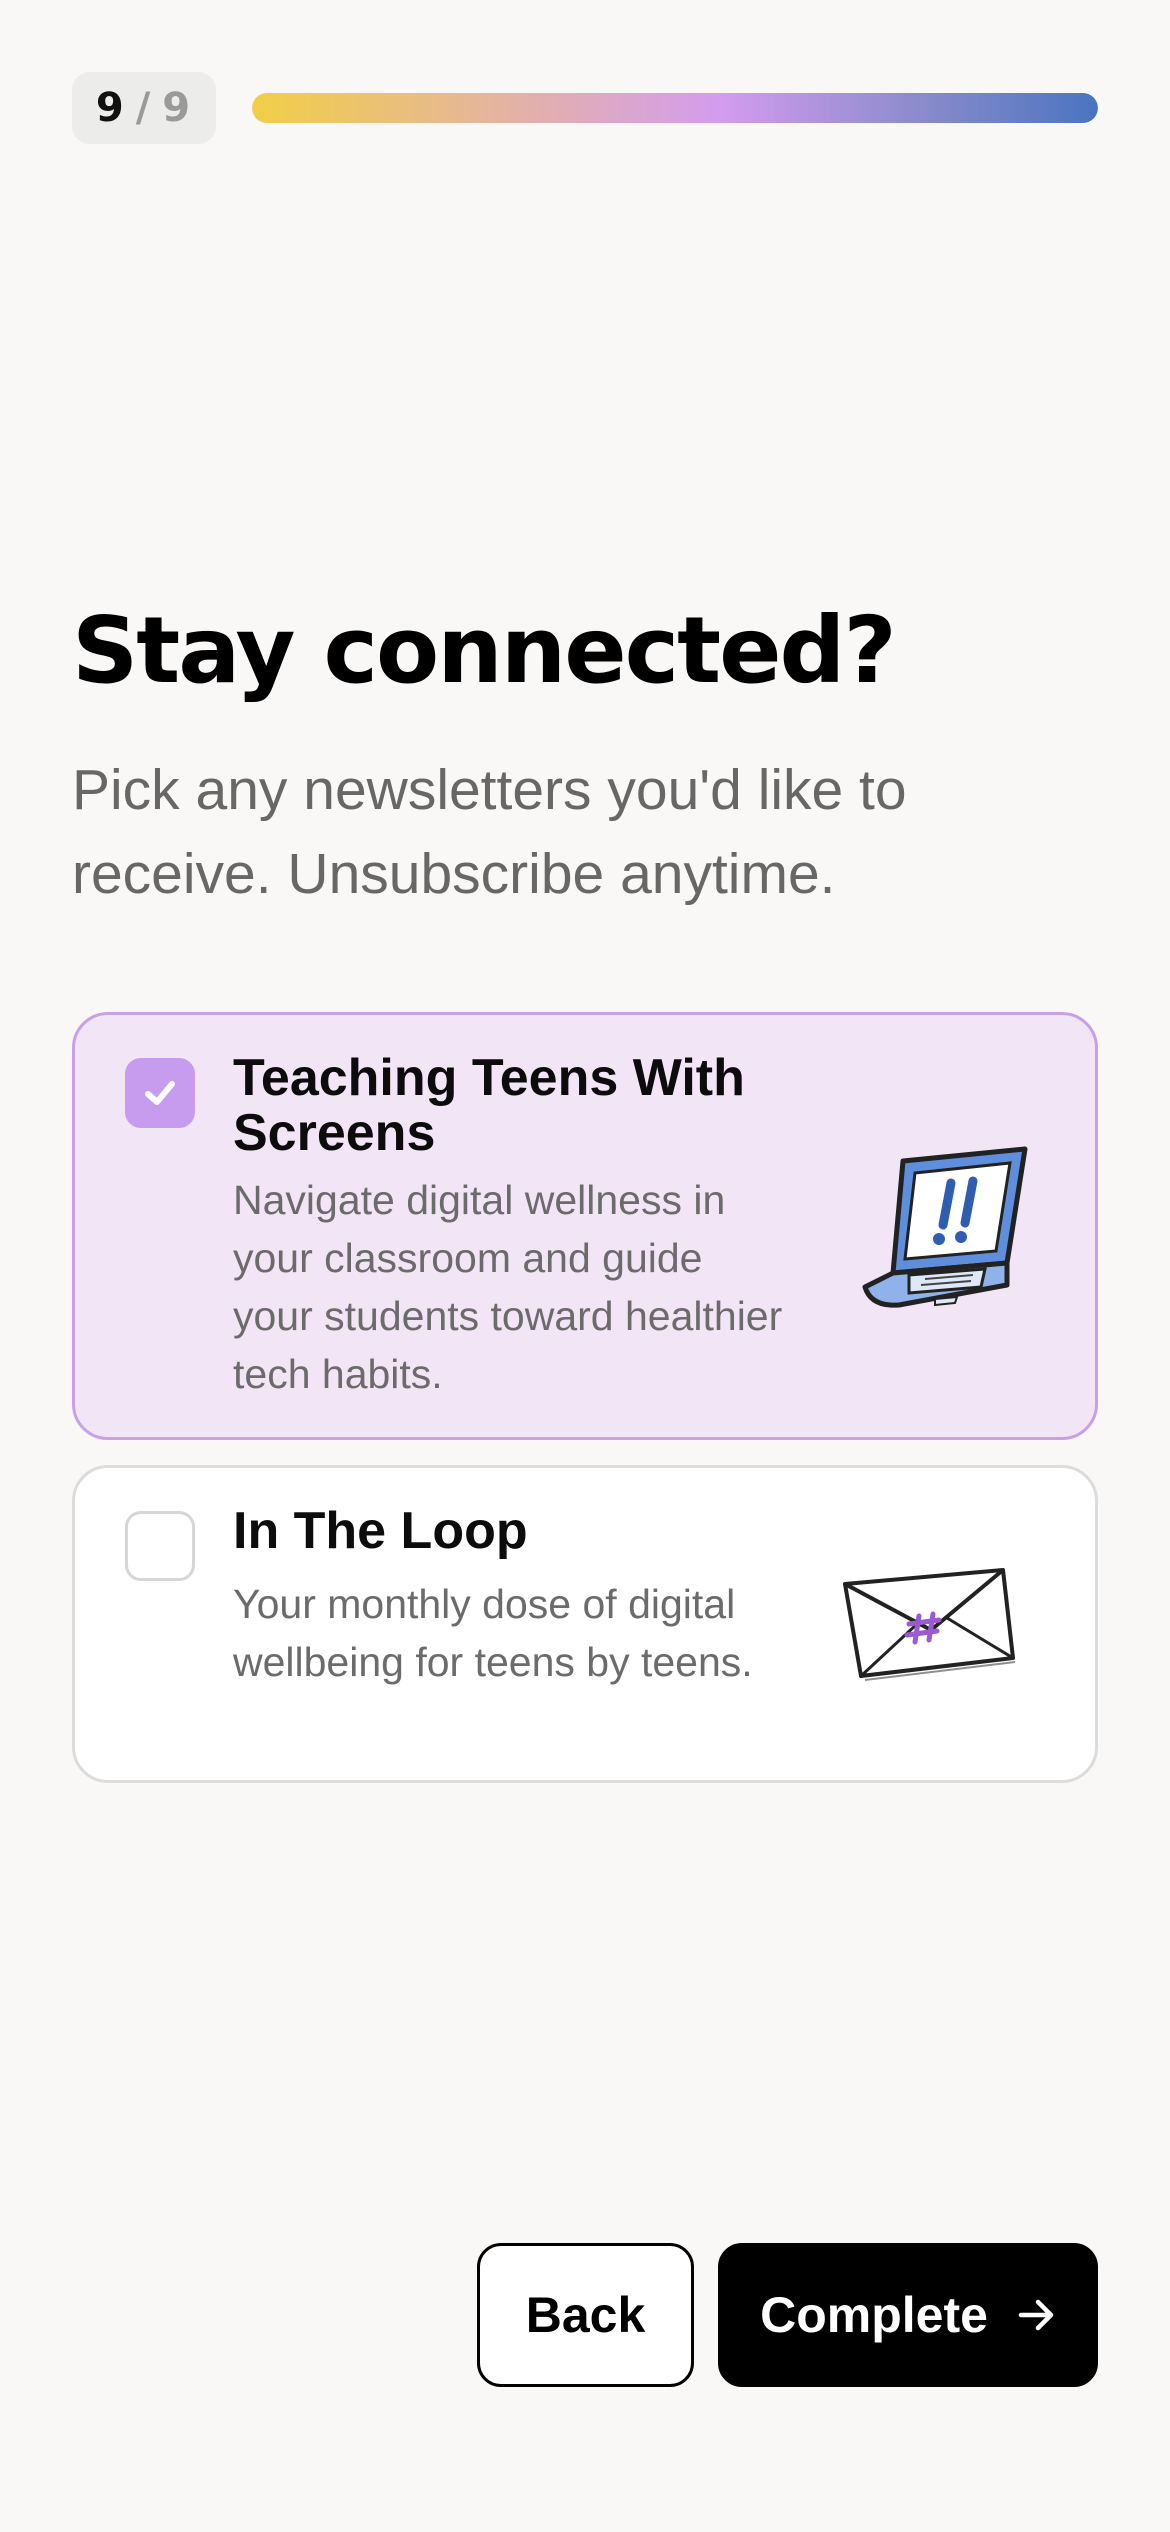 This screenshot has height=2532, width=1170. I want to click on progress-fill, so click(675, 108).